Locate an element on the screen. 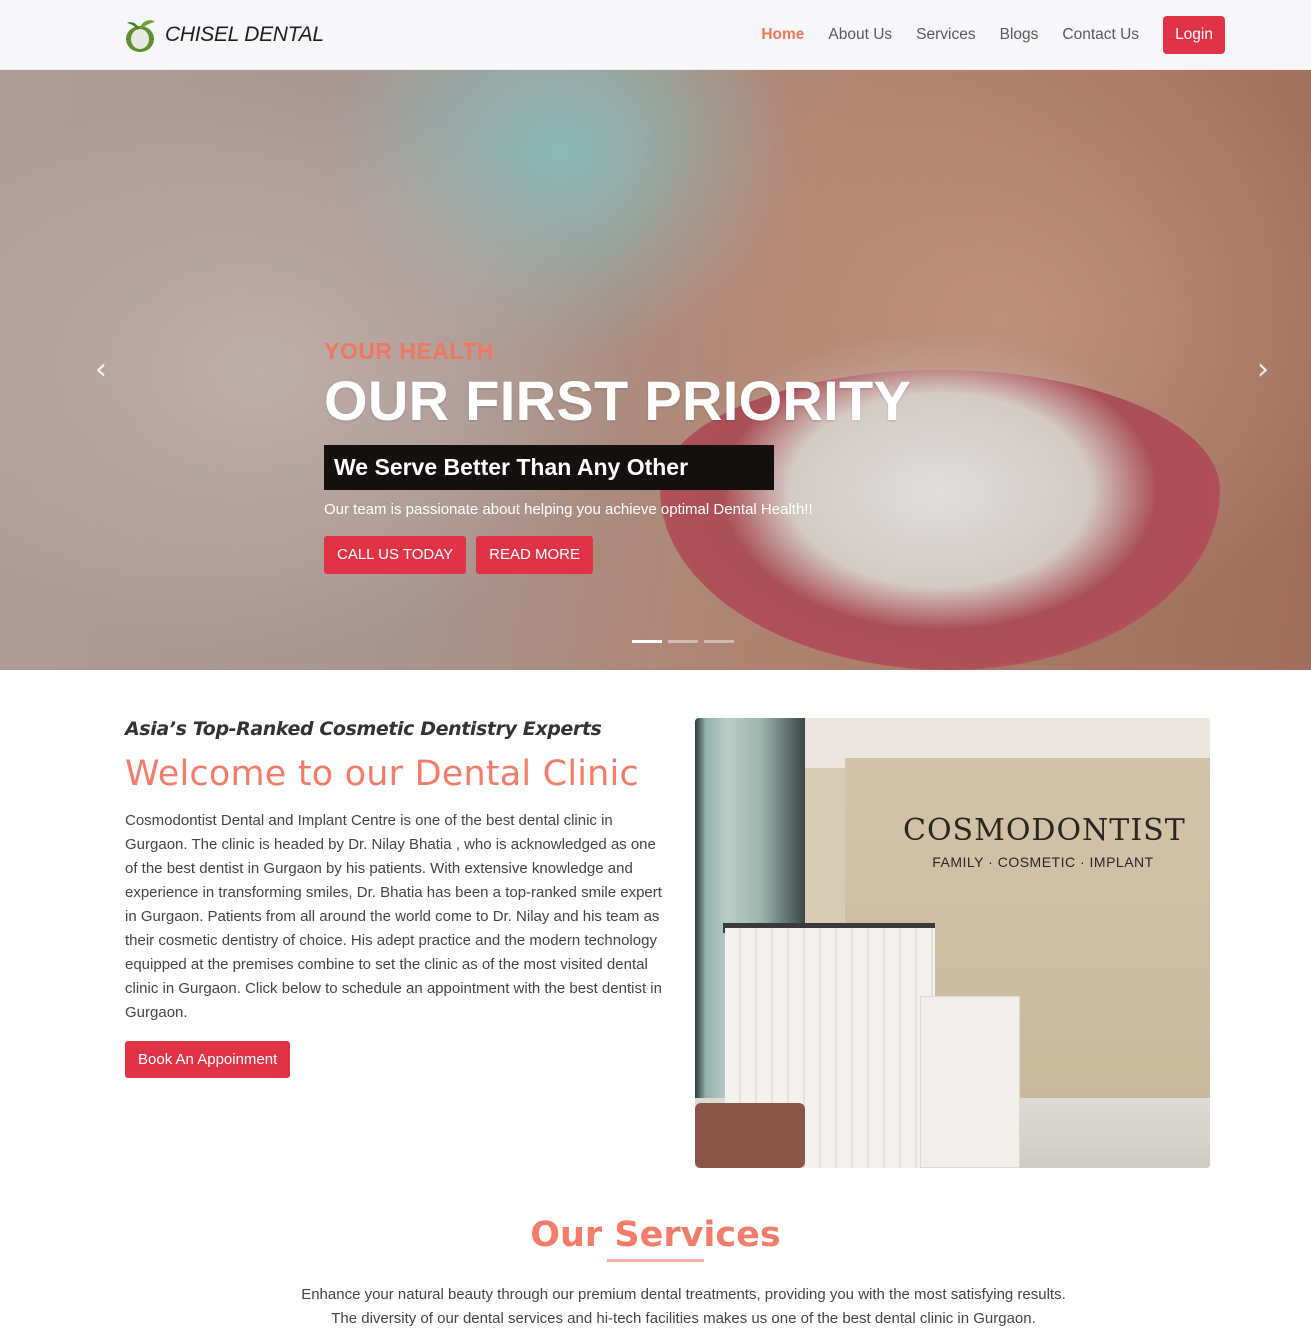 The image size is (1311, 1339). read-more-button: READ MORE is located at coordinates (534, 555).